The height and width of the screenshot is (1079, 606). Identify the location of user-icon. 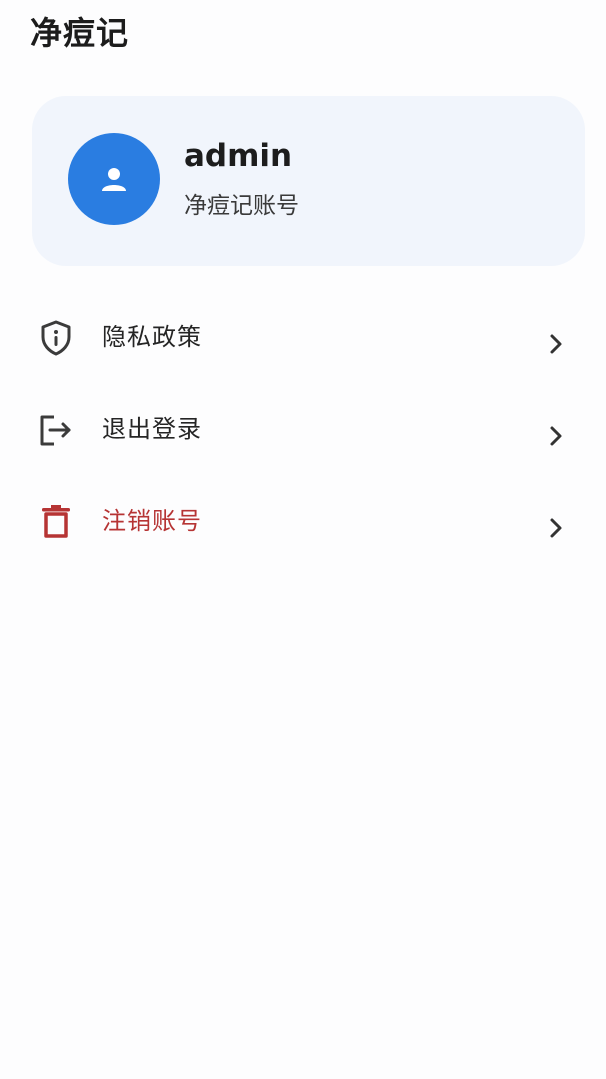
(114, 179).